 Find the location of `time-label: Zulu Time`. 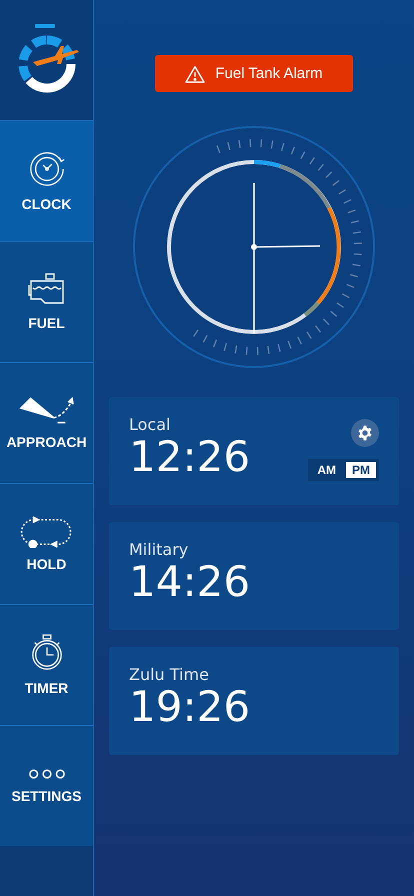

time-label: Zulu Time is located at coordinates (169, 674).